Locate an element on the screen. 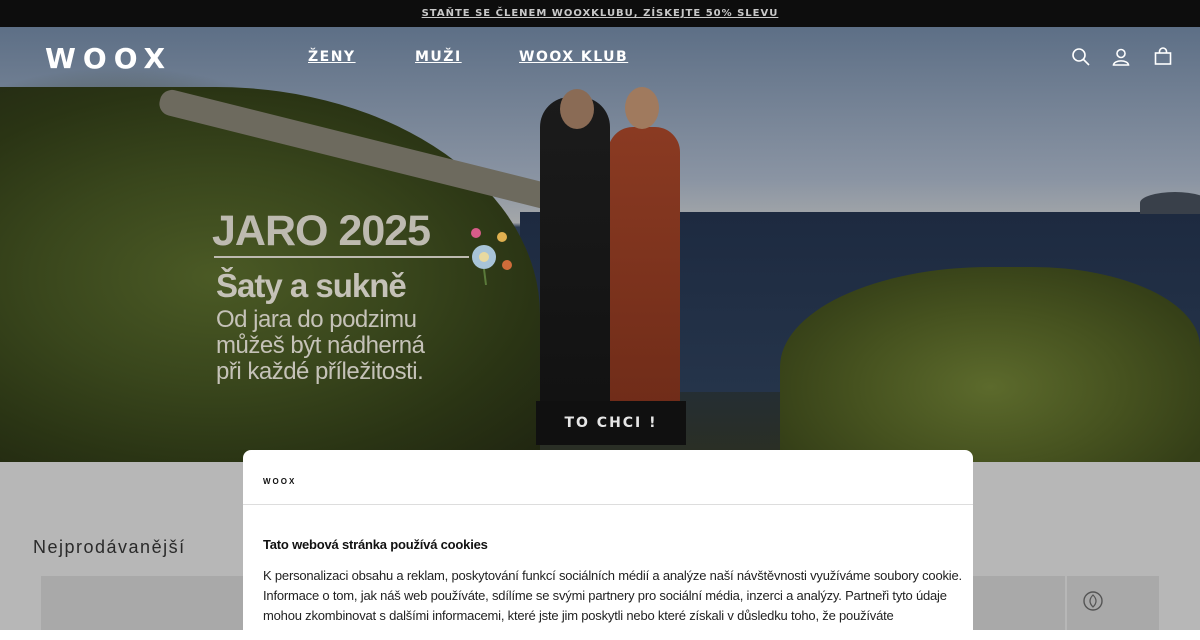  search-button is located at coordinates (1081, 57).